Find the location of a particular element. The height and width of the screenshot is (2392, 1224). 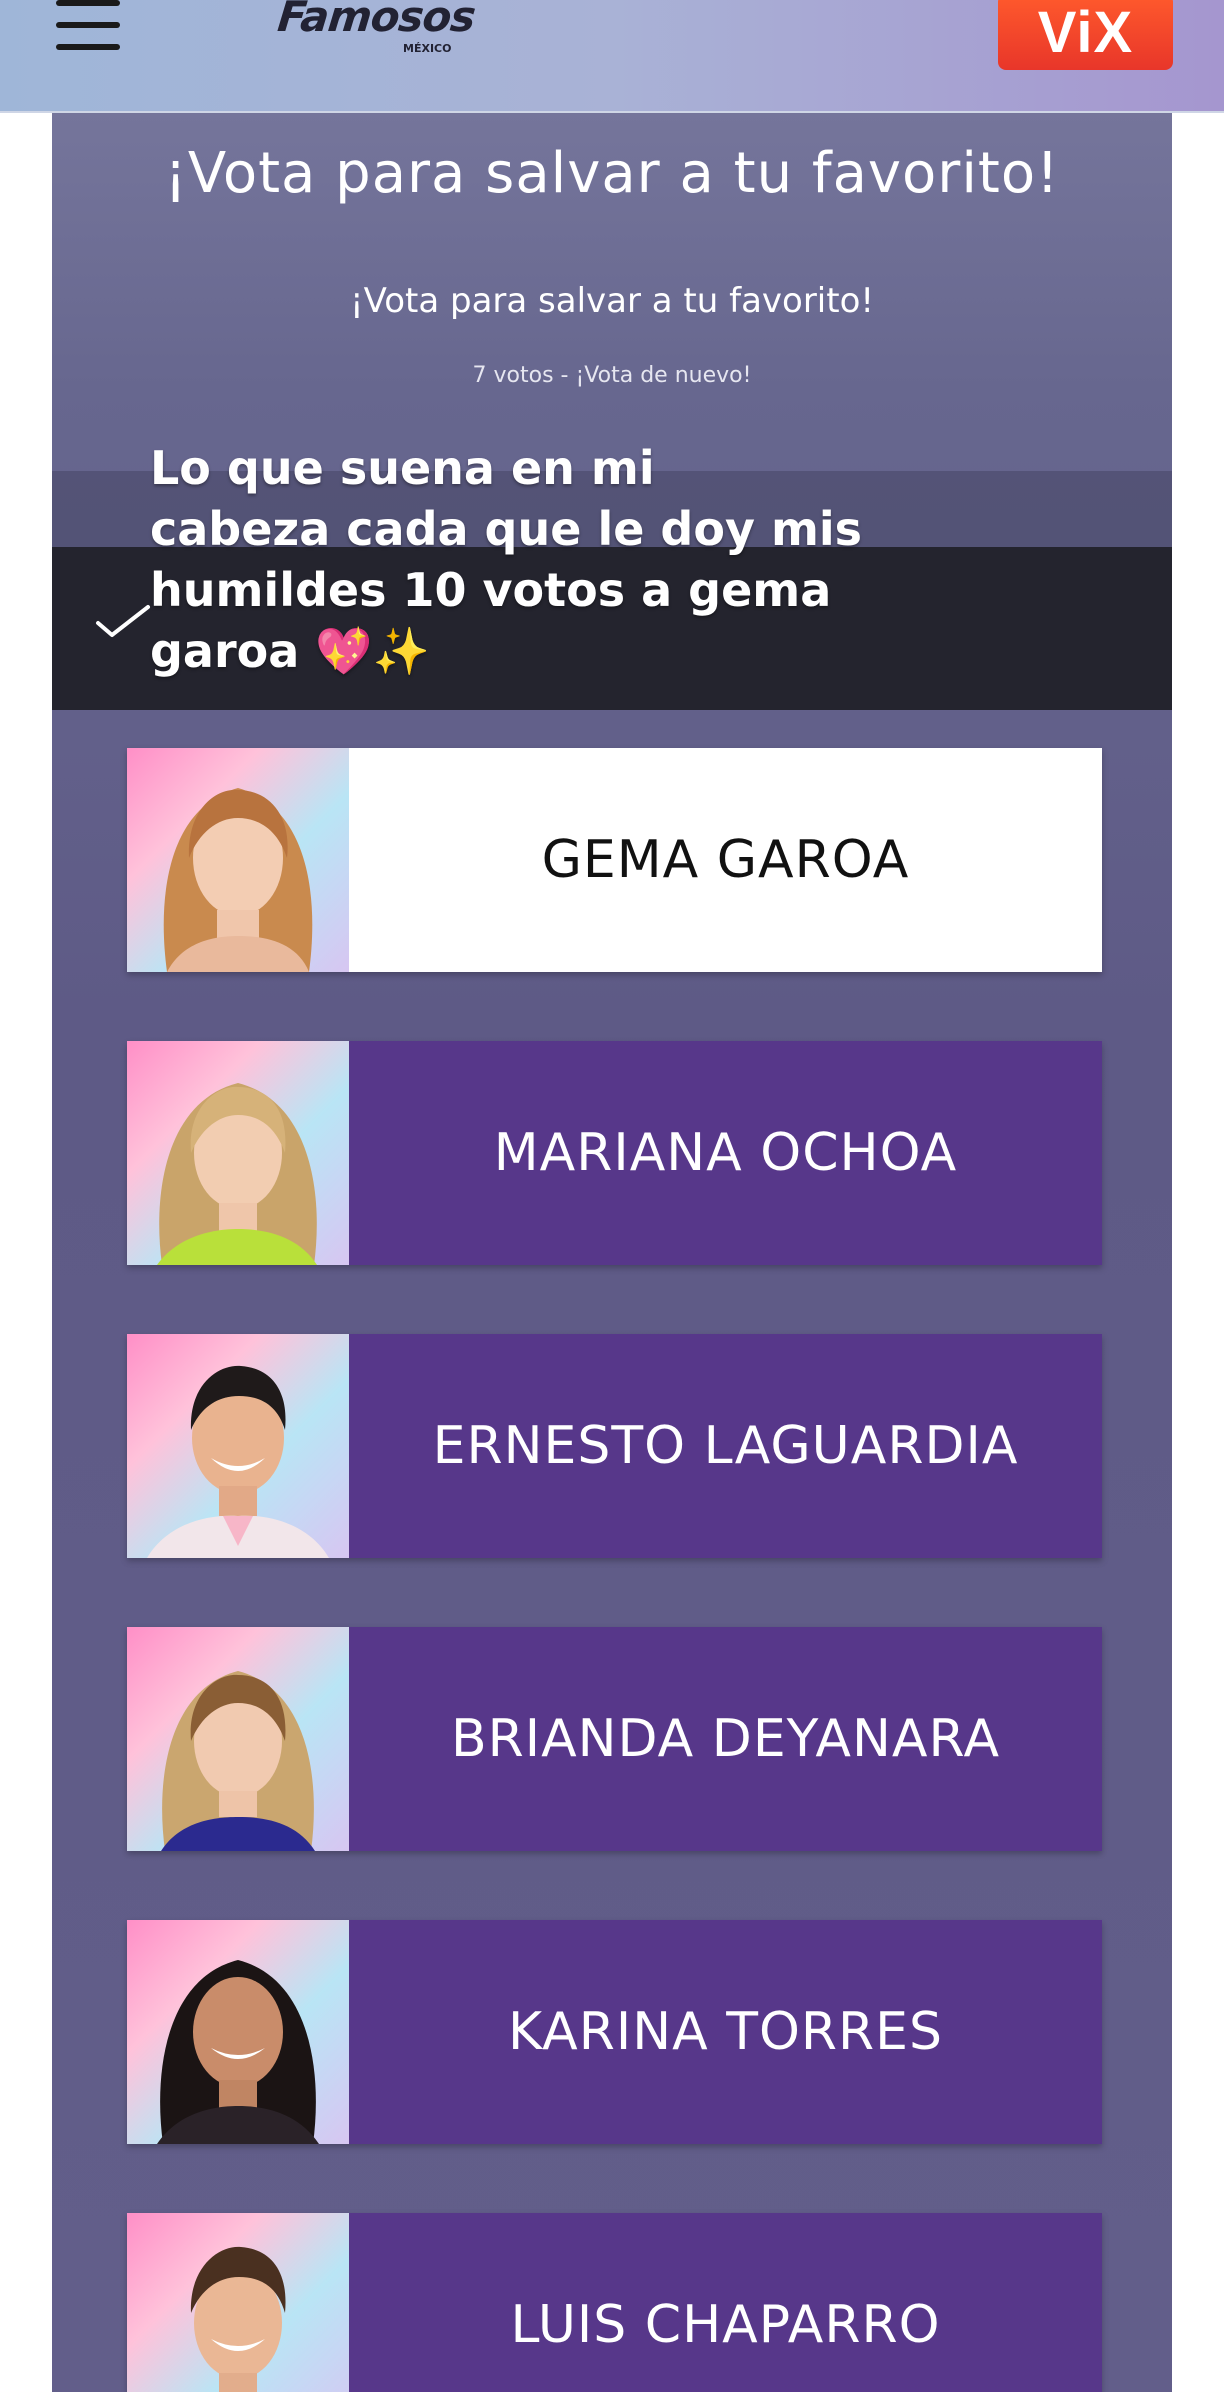

contestant-card-mariana-ochoa: MARIANA OCHOA is located at coordinates (614, 1153).